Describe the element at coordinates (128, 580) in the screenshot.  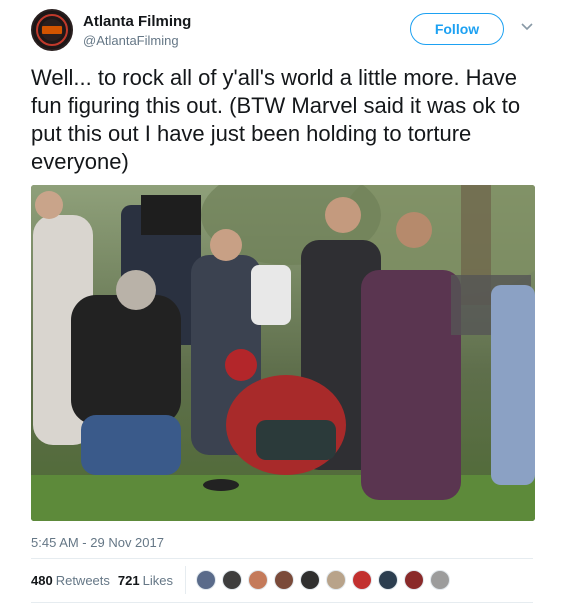
I see `likes-count: 721` at that location.